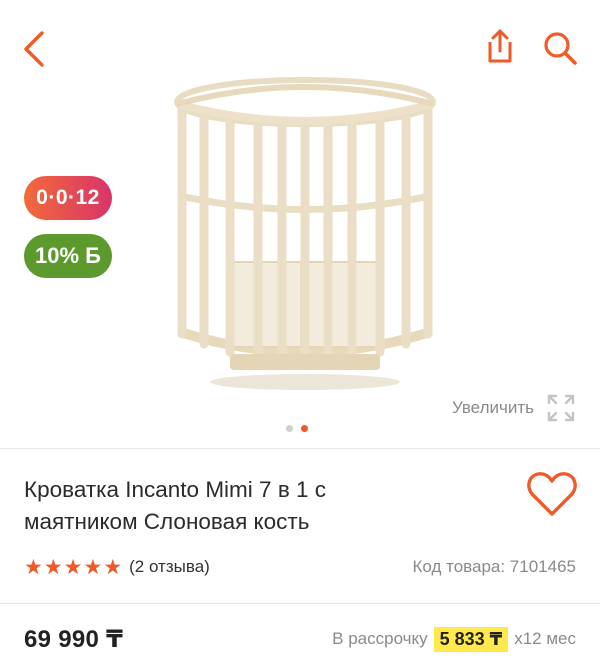  I want to click on zoom-control: Увеличить, so click(514, 408).